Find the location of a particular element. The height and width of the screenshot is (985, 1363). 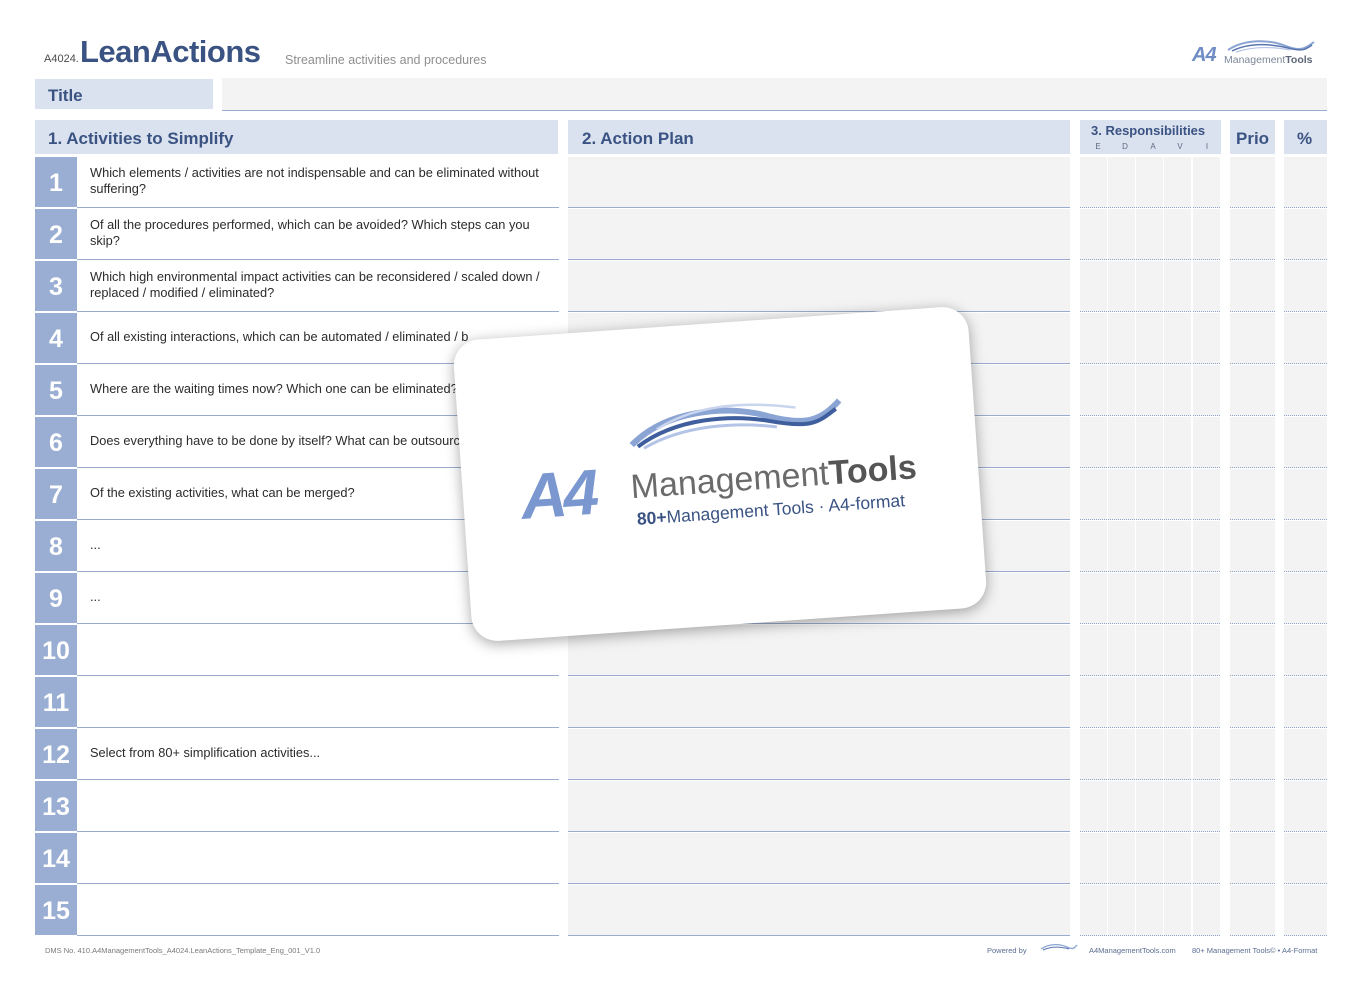

footer-site-link: A4ManagementTools.com is located at coordinates (1132, 950).